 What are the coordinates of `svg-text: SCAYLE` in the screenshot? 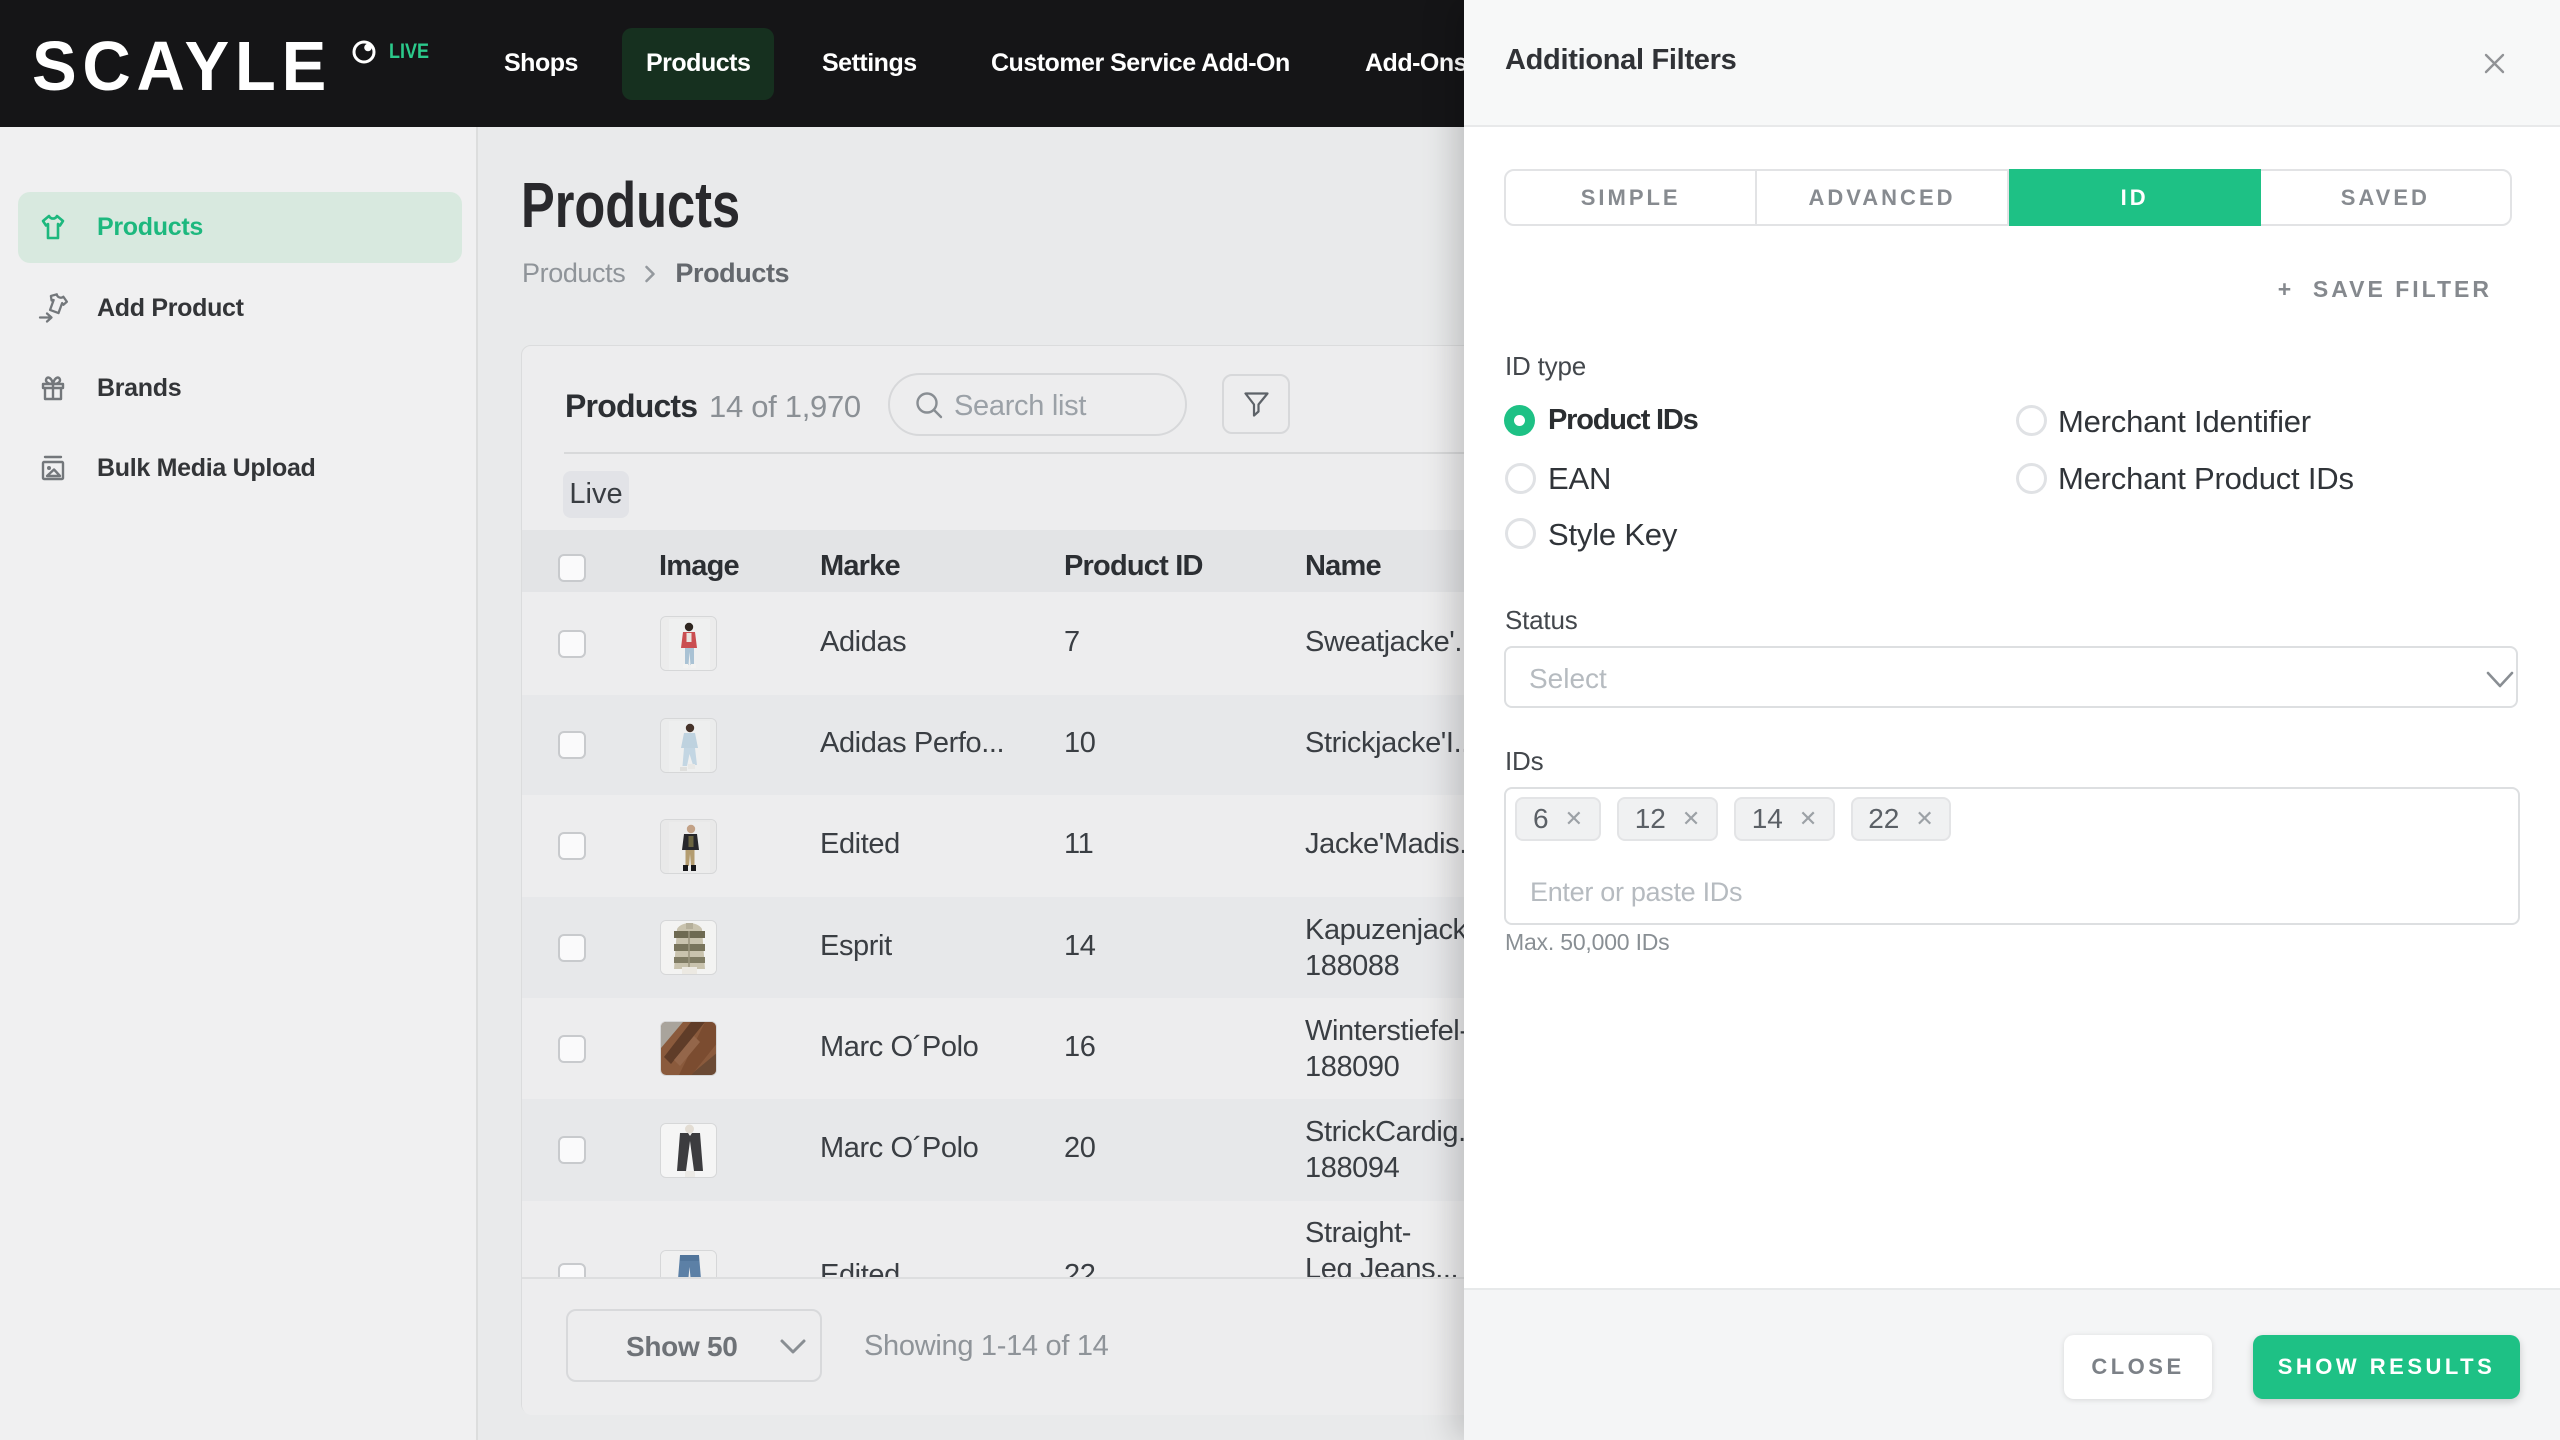 It's located at (182, 64).